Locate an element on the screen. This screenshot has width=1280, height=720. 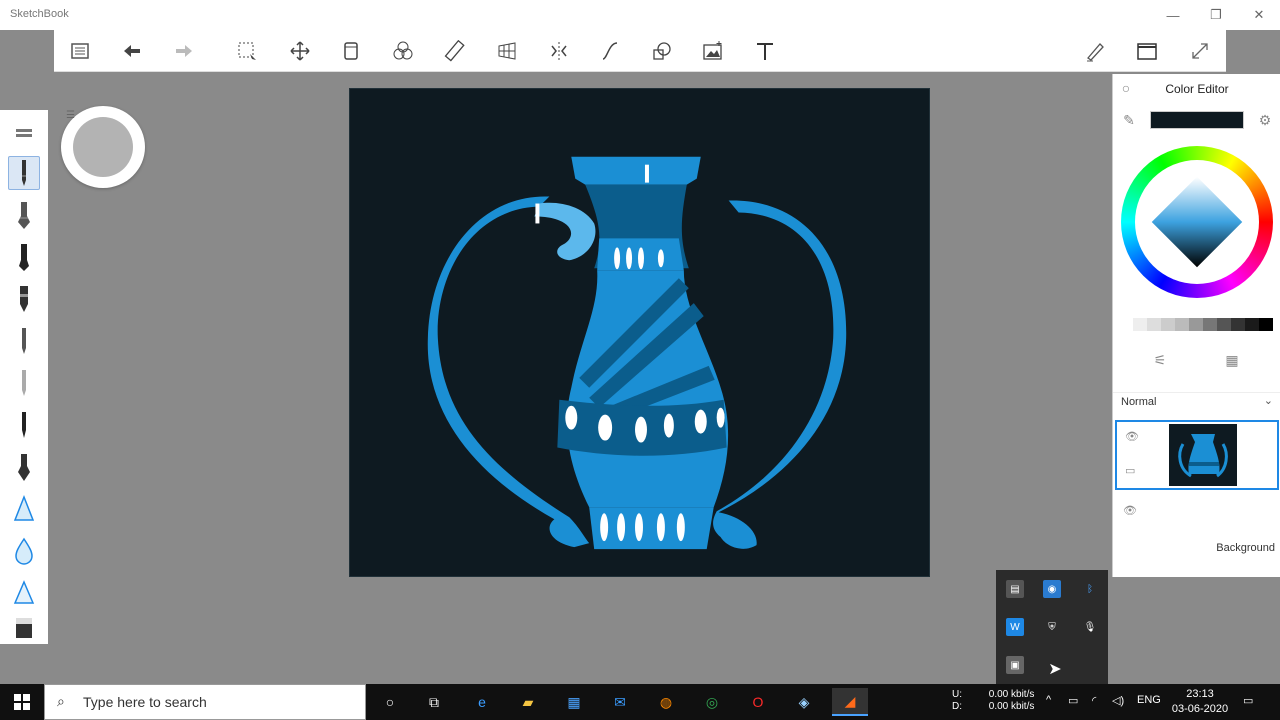
ballpoint-pen-icon is located at coordinates (24, 341).